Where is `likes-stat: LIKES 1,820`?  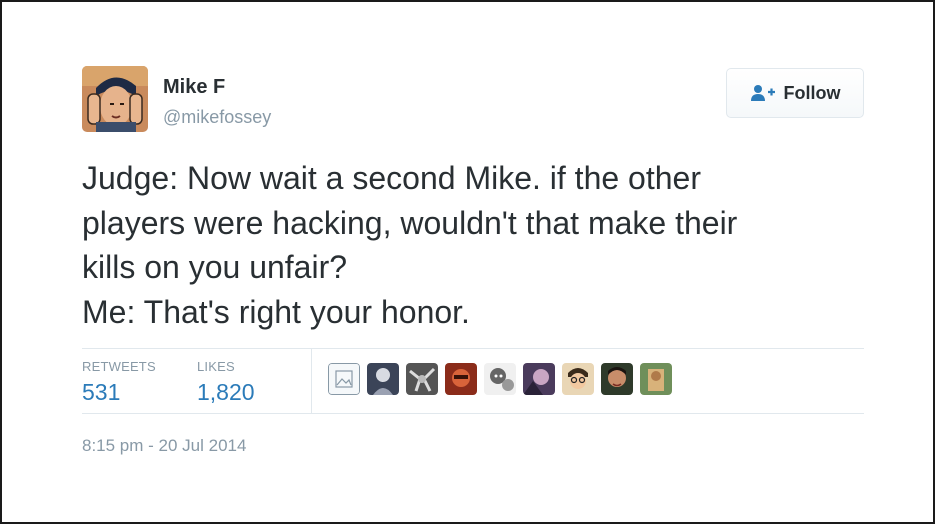
likes-stat: LIKES 1,820 is located at coordinates (226, 382).